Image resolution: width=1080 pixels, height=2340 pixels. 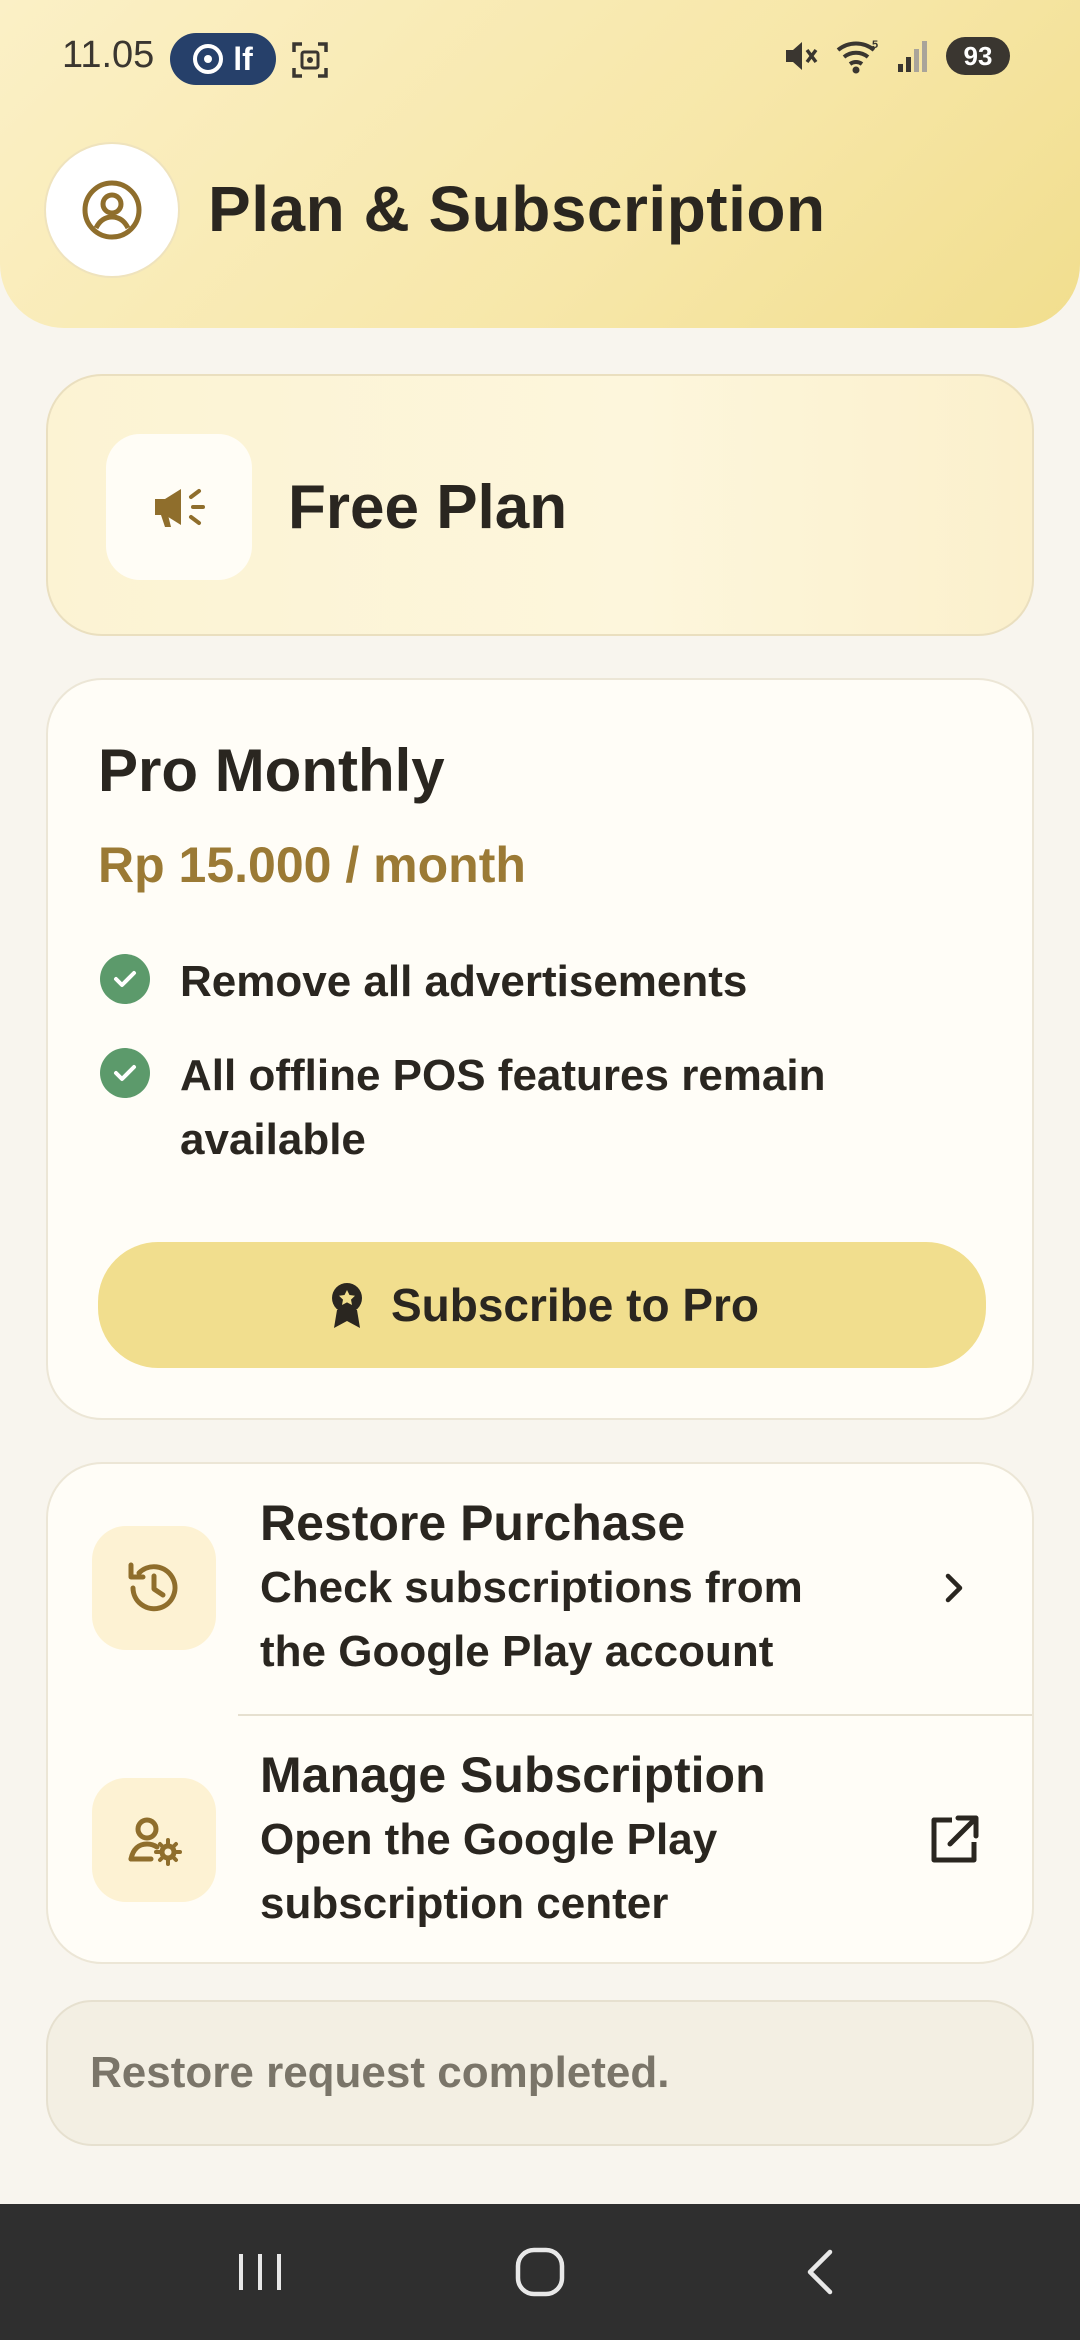 I want to click on subscribe-button-label: Subscribe to Pro, so click(x=575, y=1305).